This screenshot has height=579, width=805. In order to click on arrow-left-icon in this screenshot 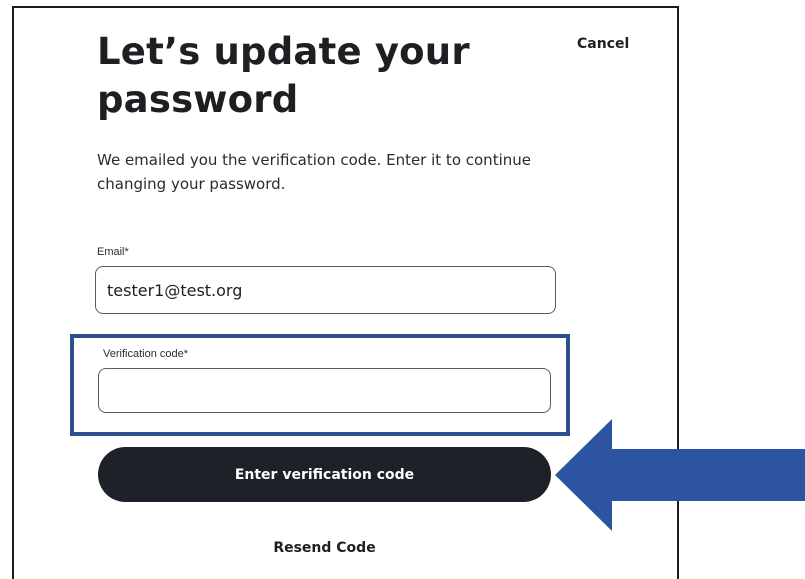, I will do `click(680, 475)`.